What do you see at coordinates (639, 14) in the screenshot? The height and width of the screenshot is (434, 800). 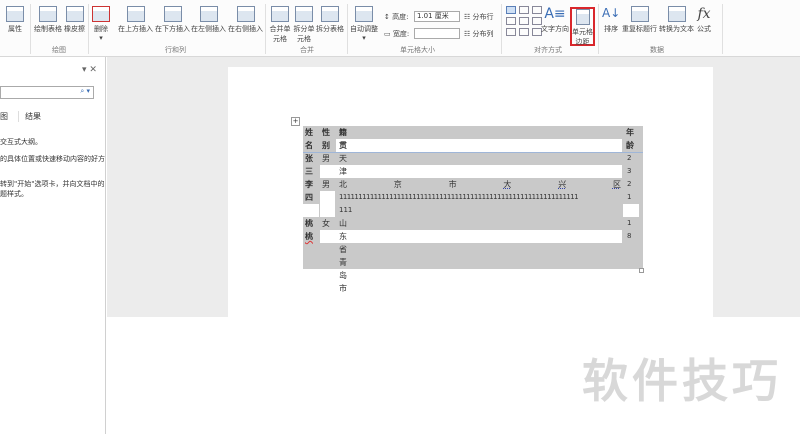 I see `repeat-header-icon` at bounding box center [639, 14].